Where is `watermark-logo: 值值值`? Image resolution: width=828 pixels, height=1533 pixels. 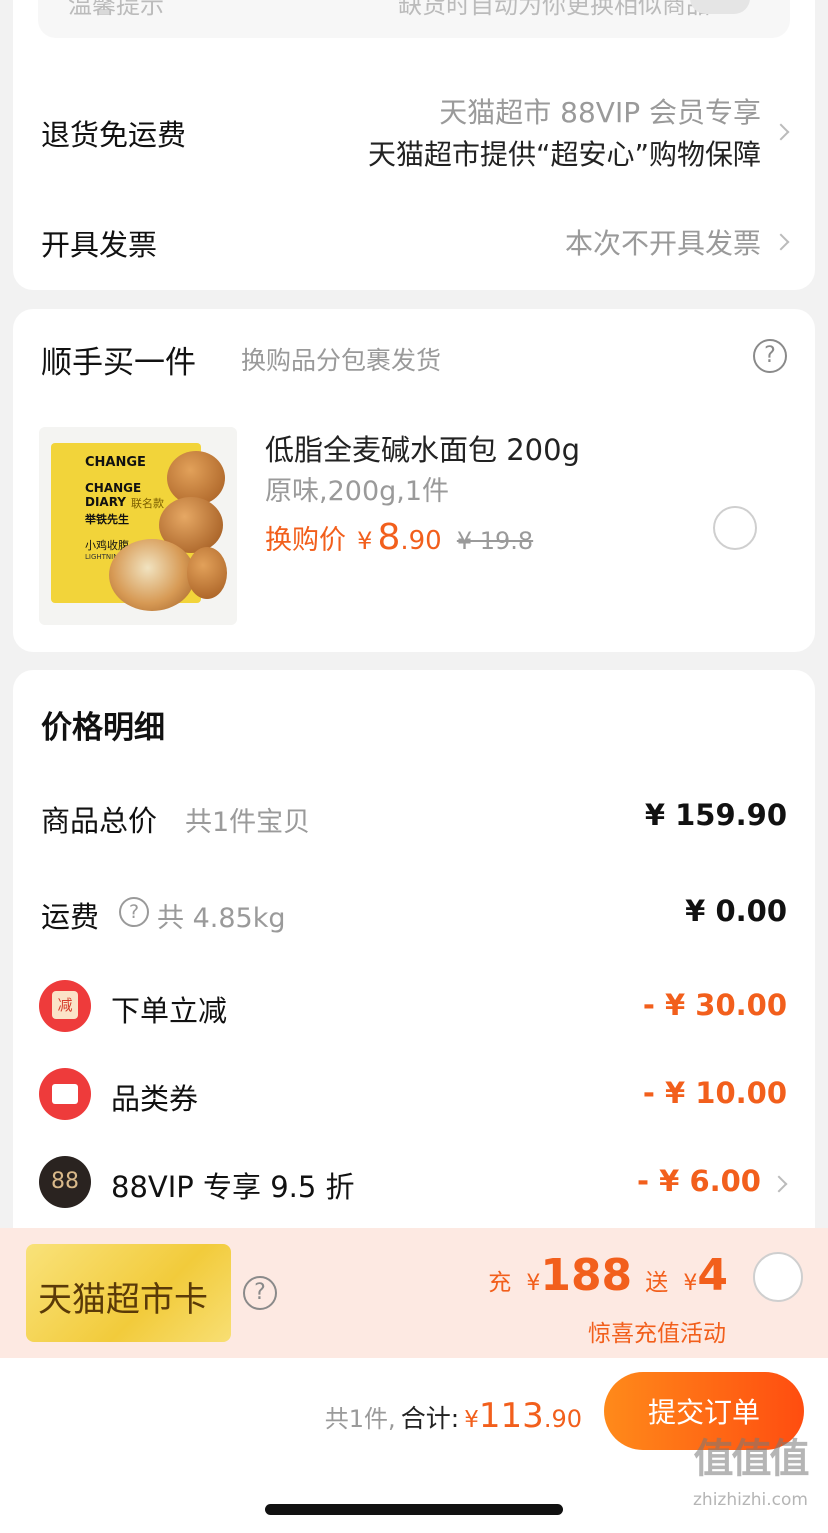
watermark-logo: 值值值 is located at coordinates (751, 1459).